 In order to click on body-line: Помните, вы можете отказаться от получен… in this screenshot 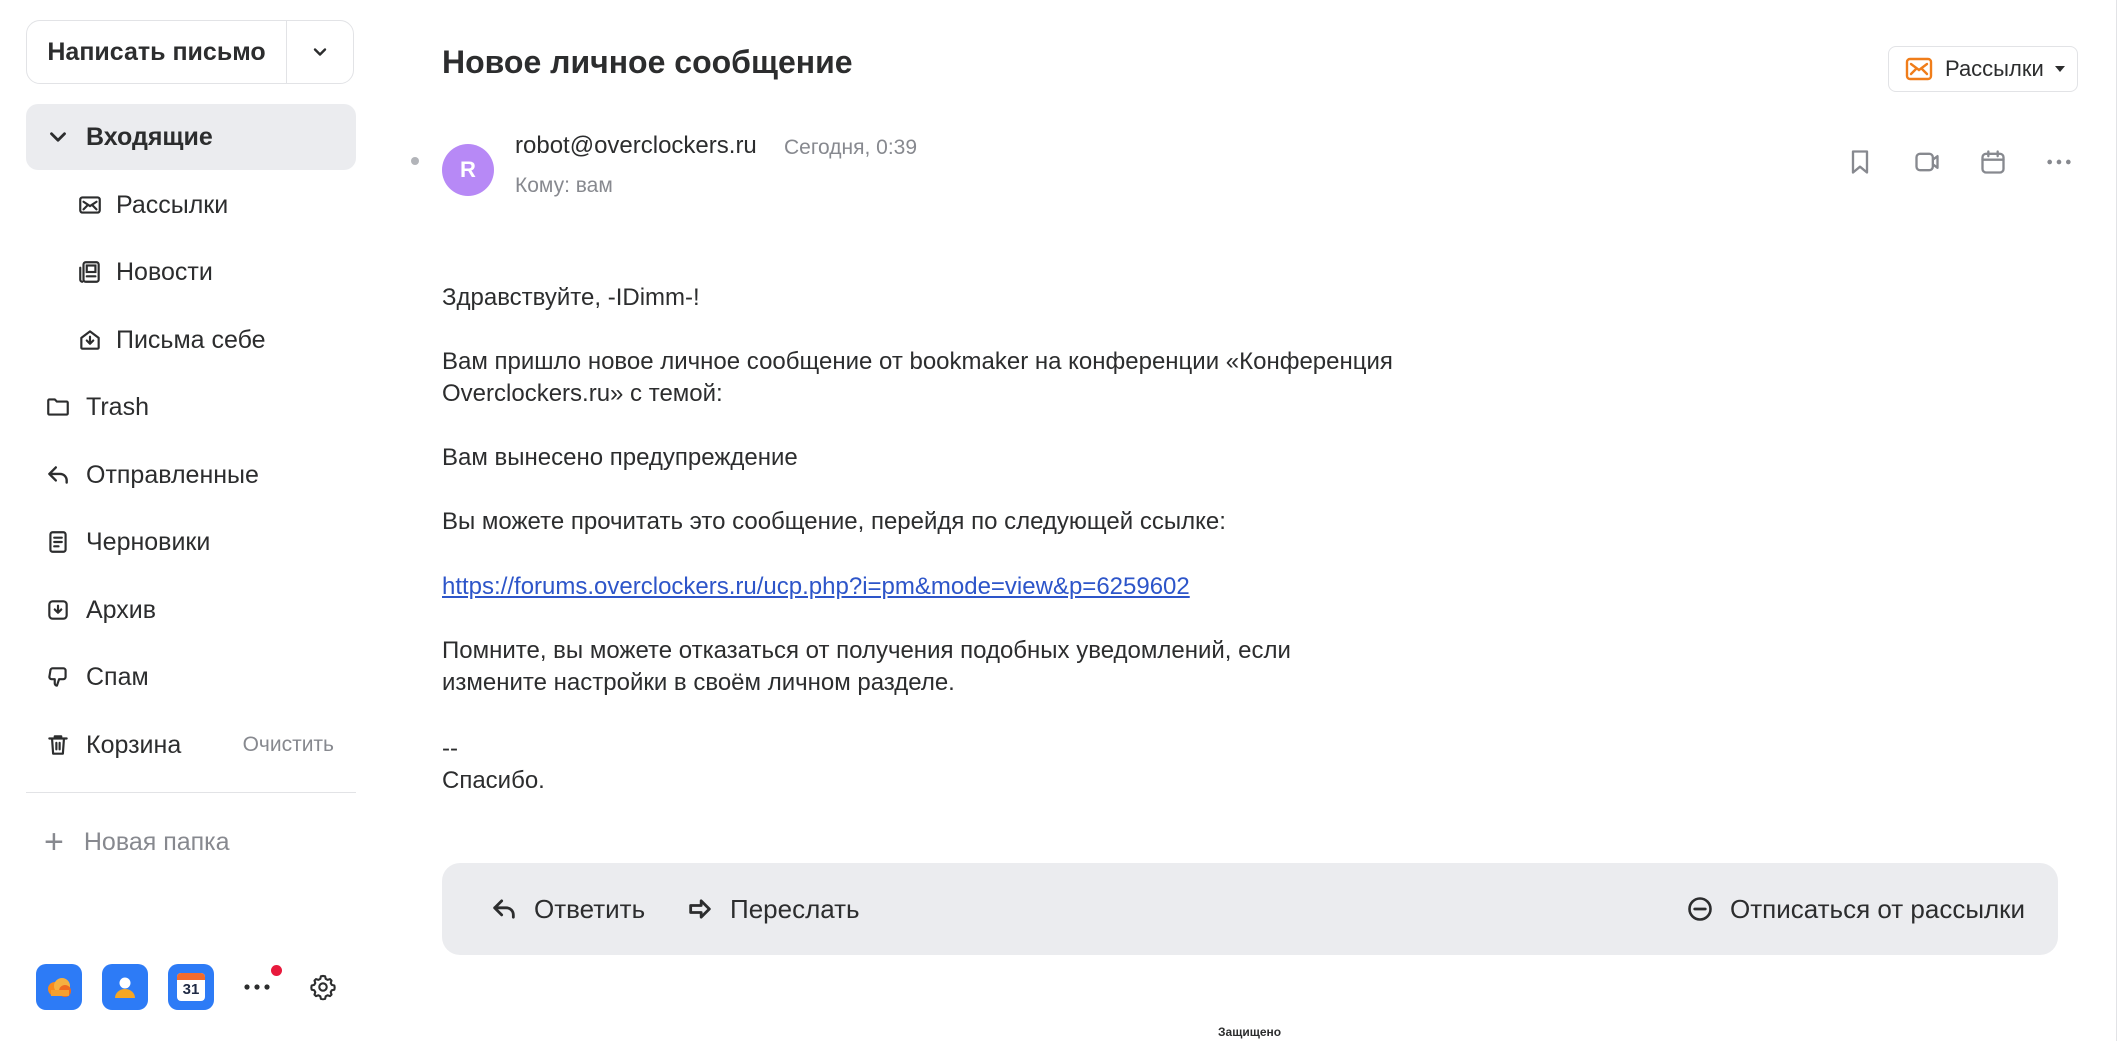, I will do `click(866, 650)`.